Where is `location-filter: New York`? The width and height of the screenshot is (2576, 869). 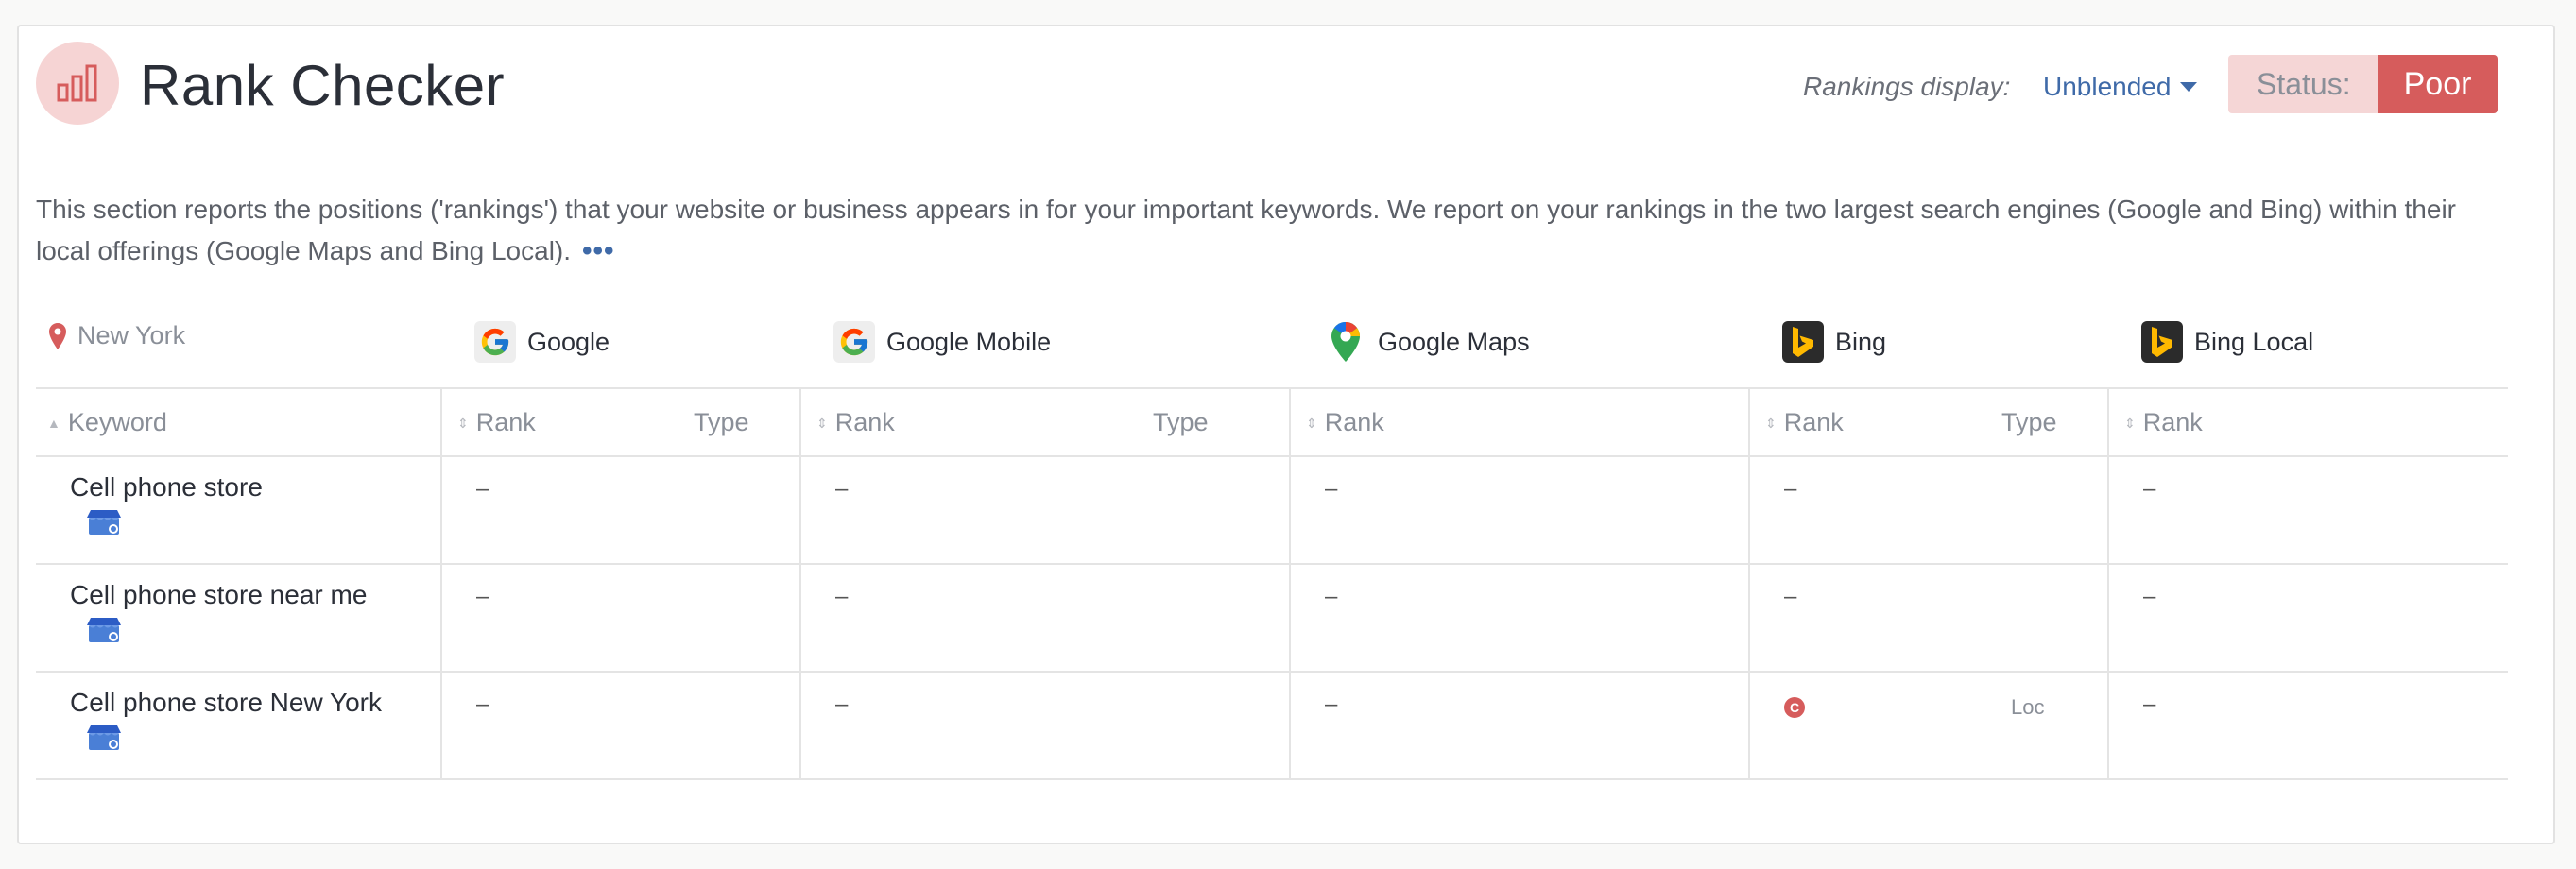 location-filter: New York is located at coordinates (117, 336).